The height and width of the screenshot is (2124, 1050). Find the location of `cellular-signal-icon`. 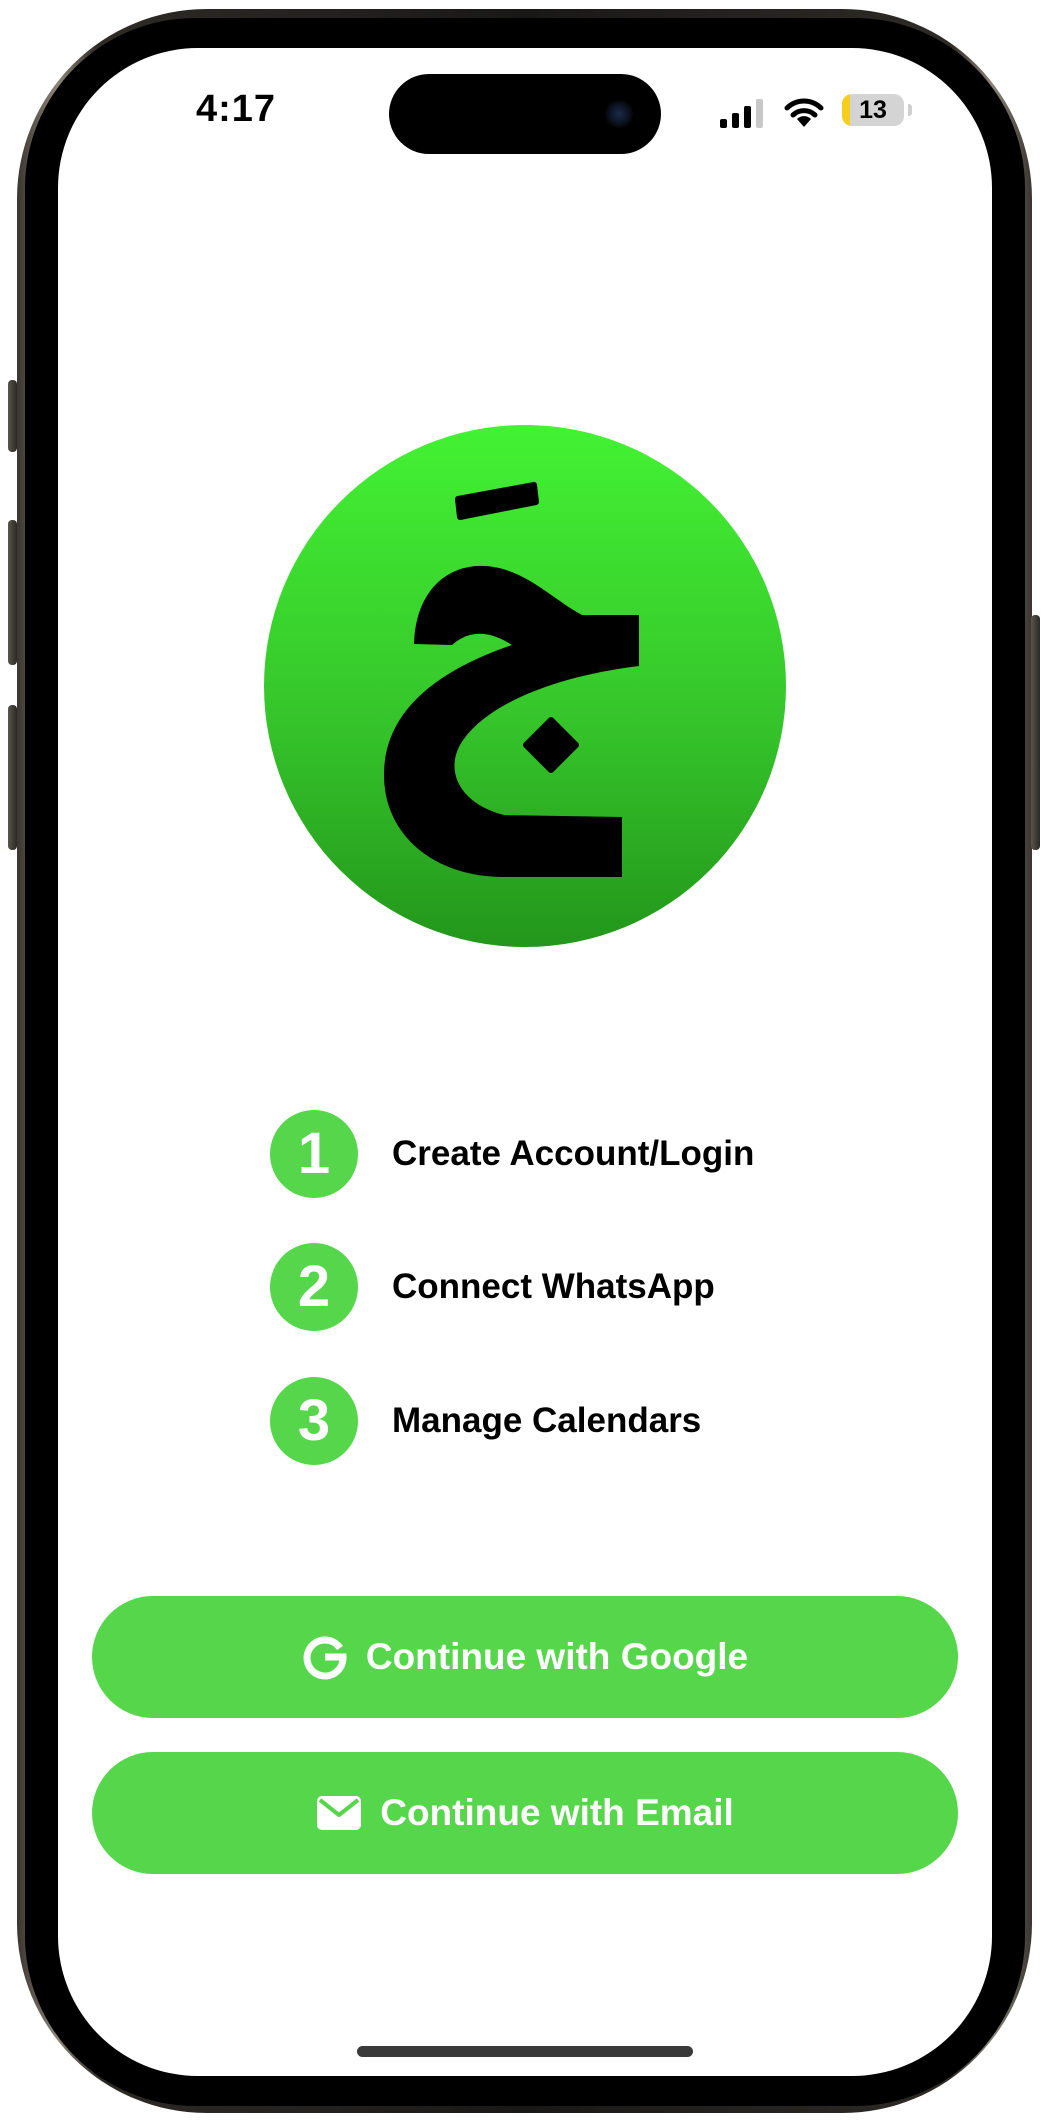

cellular-signal-icon is located at coordinates (745, 112).